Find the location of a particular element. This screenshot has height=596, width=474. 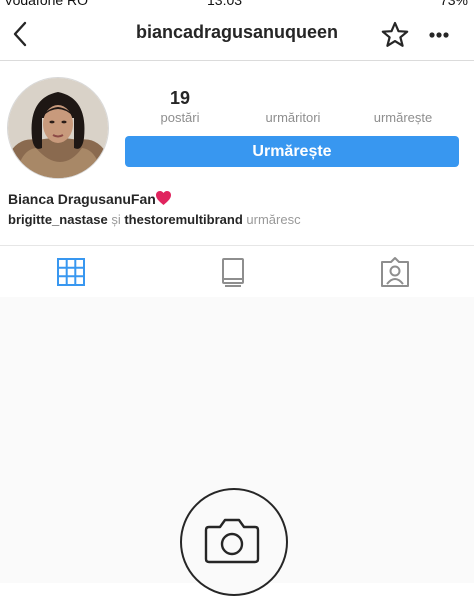

followed-by-user-1: brigitte_nastase is located at coordinates (58, 219).